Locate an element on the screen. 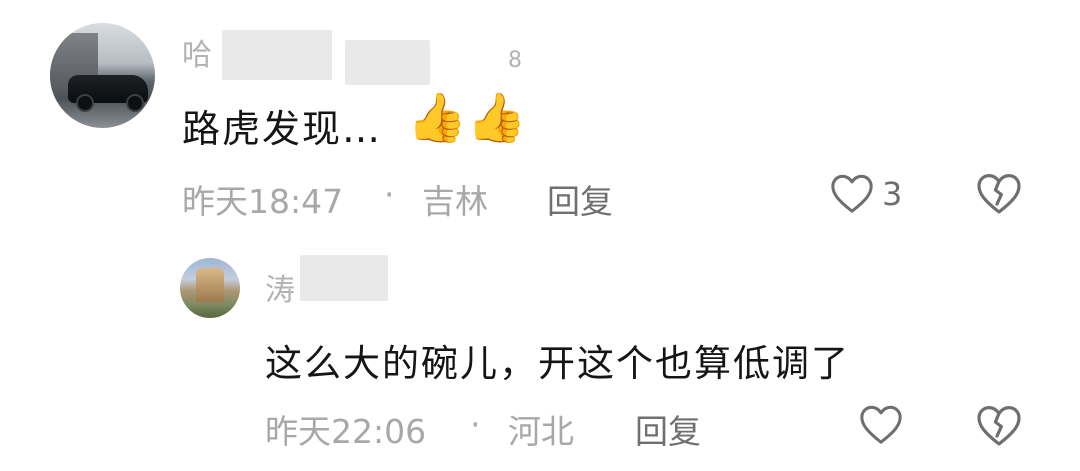 The image size is (1080, 471). comment-time: 昨天22:06 is located at coordinates (346, 431).